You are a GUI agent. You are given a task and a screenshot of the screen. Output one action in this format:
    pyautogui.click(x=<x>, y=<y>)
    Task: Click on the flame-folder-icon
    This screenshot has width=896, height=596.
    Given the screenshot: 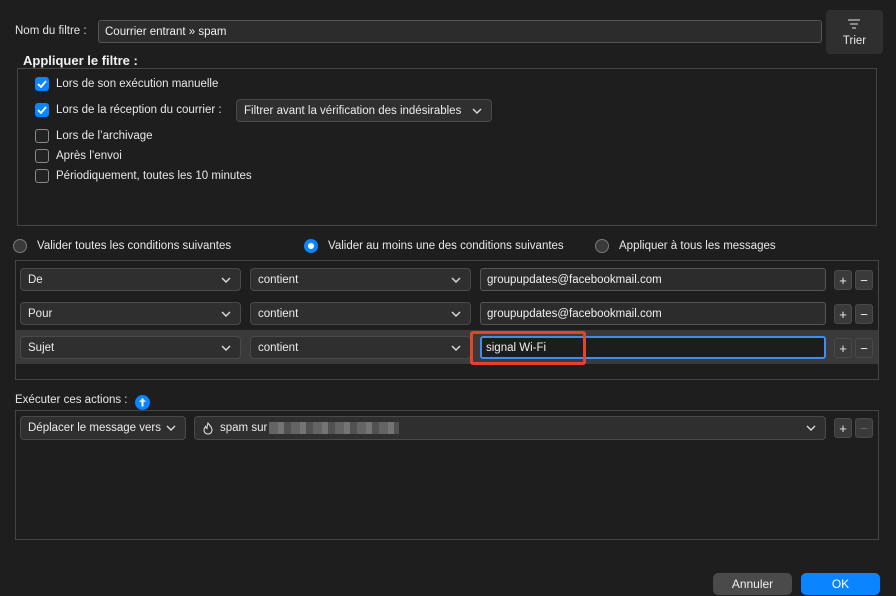 What is the action you would take?
    pyautogui.click(x=208, y=428)
    